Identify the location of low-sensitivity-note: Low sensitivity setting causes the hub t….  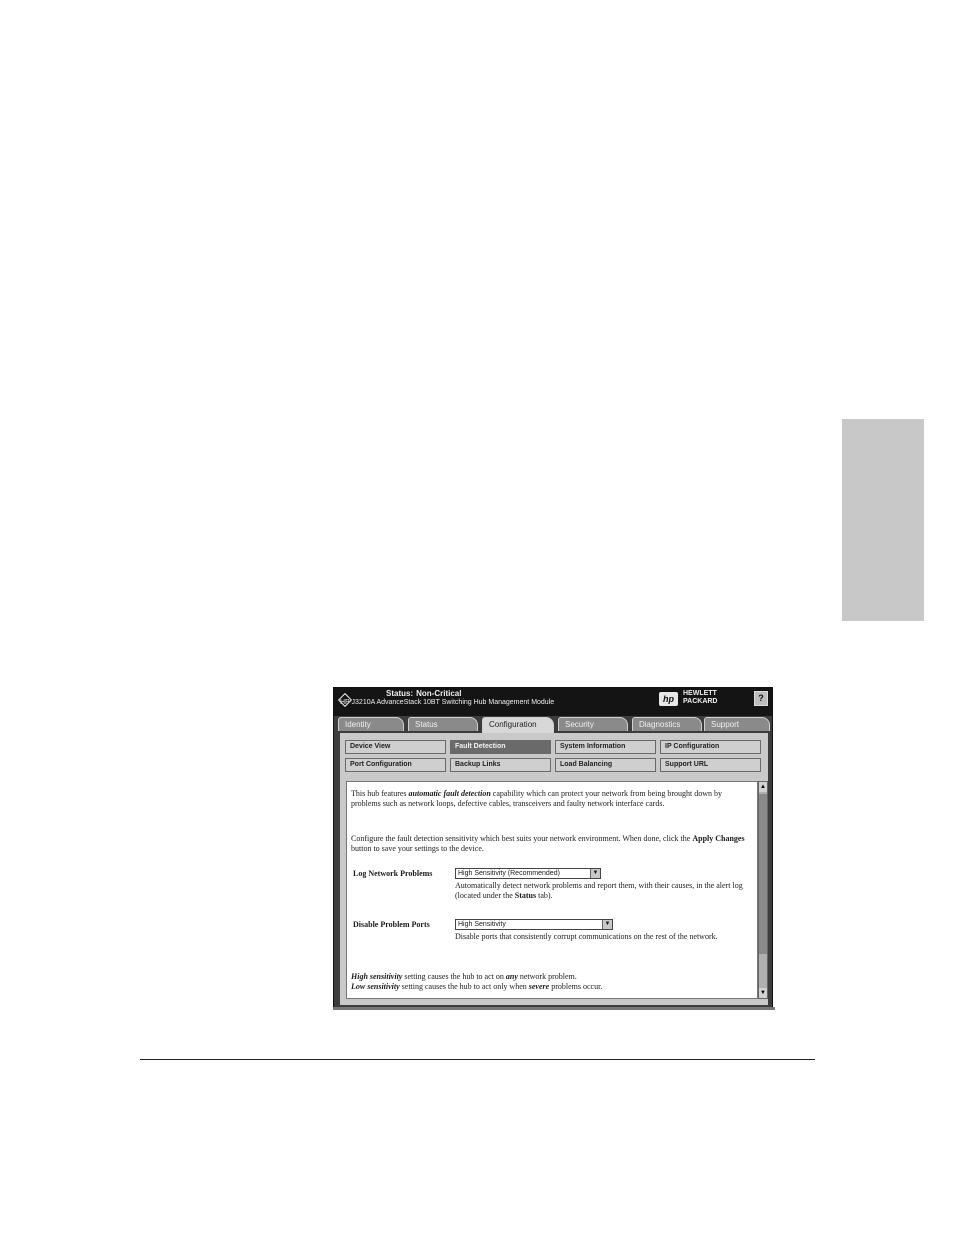
(551, 987).